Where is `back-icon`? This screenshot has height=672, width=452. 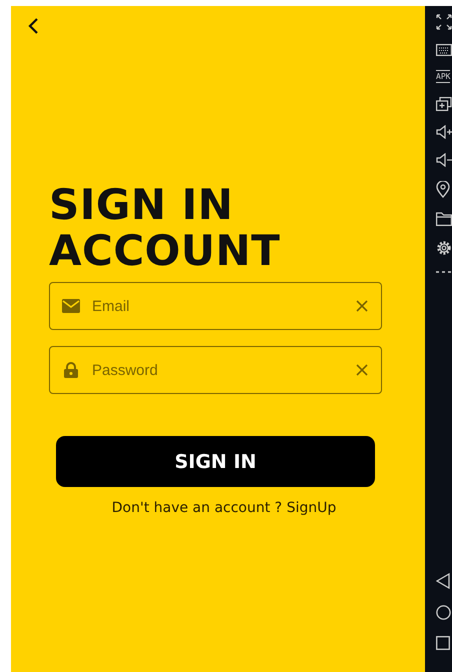
back-icon is located at coordinates (34, 26).